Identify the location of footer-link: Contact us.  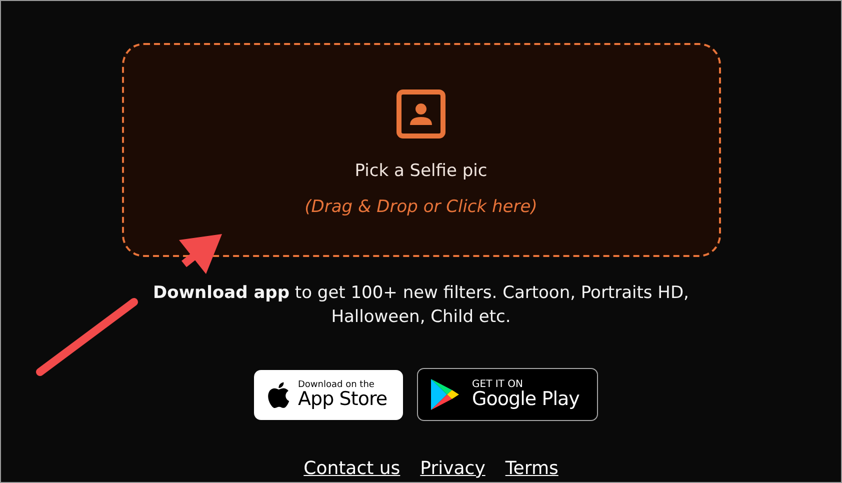
(352, 468).